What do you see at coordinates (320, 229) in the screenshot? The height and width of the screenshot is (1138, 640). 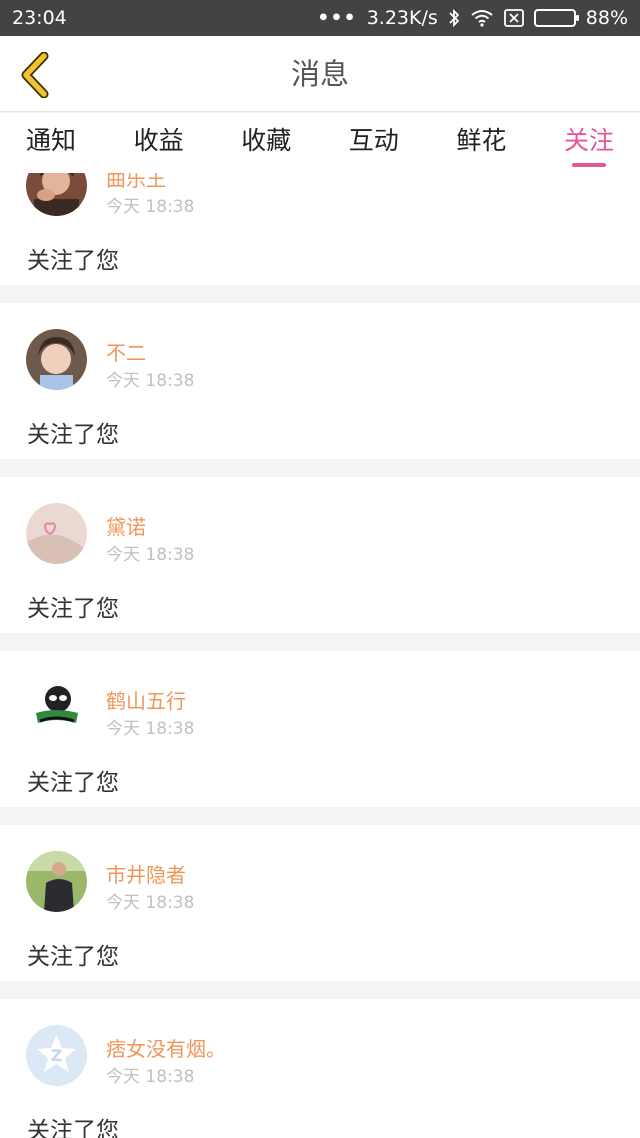 I see `list-item: 曲乐王 今天 18:38 关注了您` at bounding box center [320, 229].